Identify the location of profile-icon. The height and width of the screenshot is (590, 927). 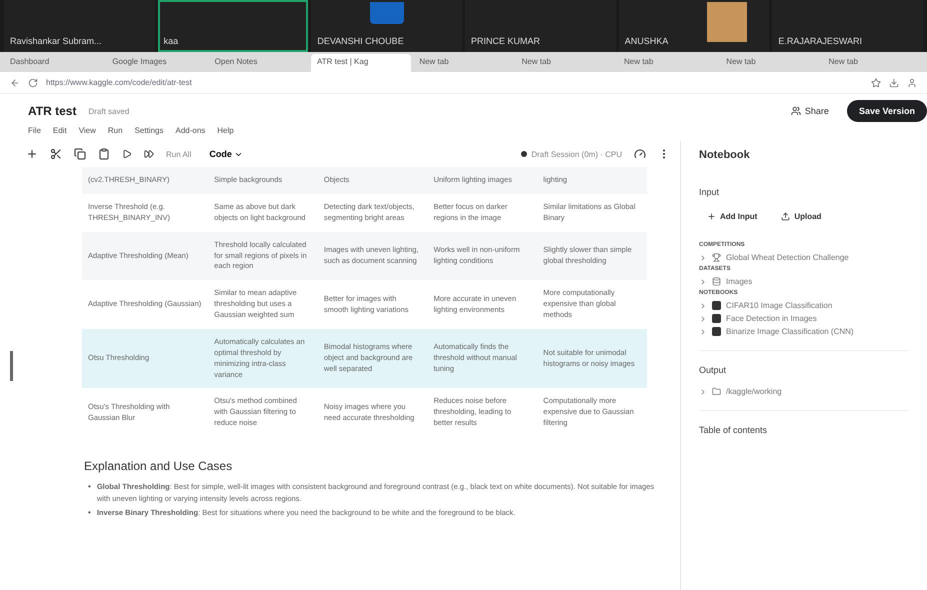
(912, 83).